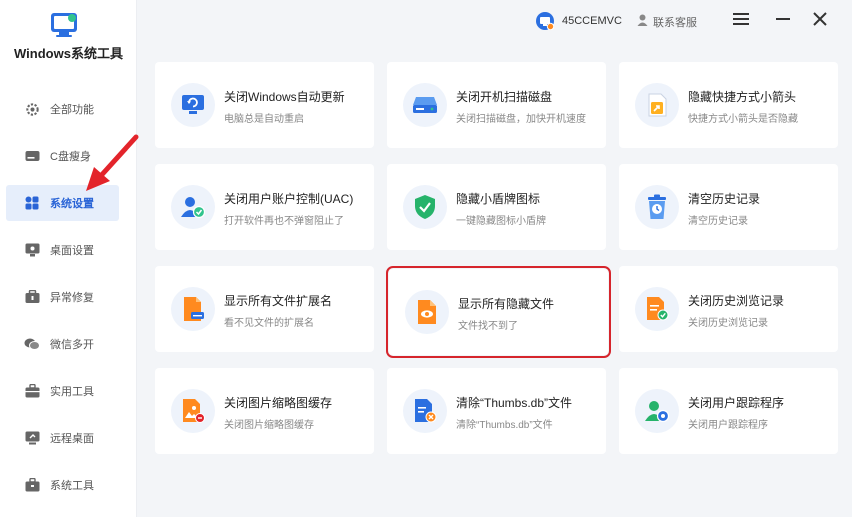  I want to click on remote-desktop-icon, so click(32, 438).